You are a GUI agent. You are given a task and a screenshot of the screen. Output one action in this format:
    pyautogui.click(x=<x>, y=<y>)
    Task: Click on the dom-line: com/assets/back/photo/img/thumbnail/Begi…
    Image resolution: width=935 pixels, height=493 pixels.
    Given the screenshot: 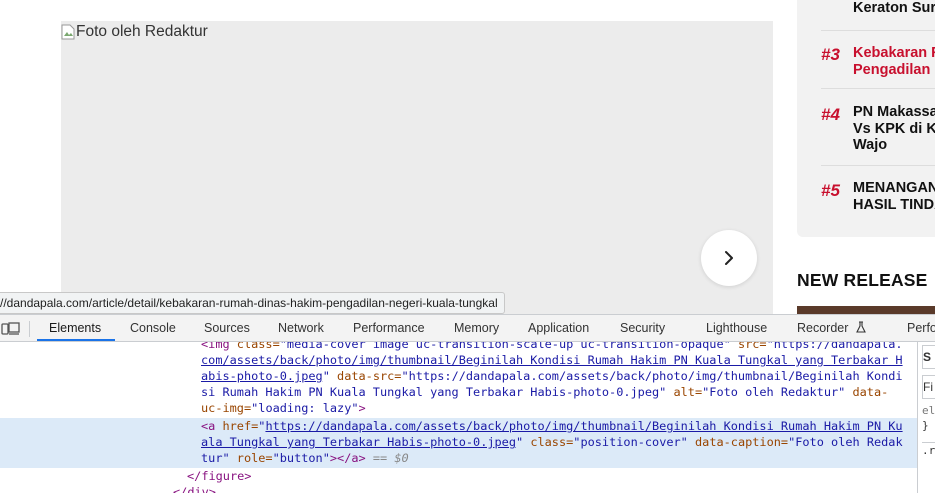 What is the action you would take?
    pyautogui.click(x=552, y=360)
    